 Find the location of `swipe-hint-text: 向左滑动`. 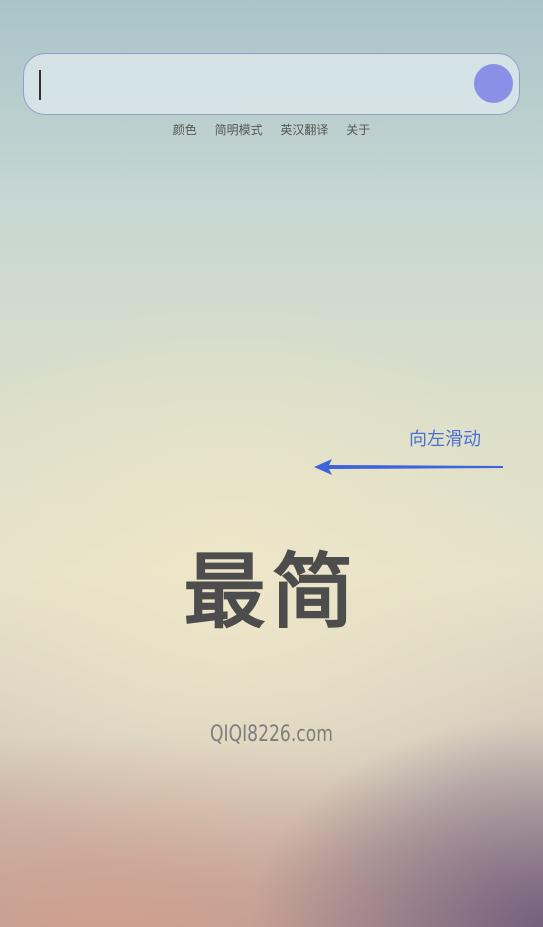

swipe-hint-text: 向左滑动 is located at coordinates (445, 439).